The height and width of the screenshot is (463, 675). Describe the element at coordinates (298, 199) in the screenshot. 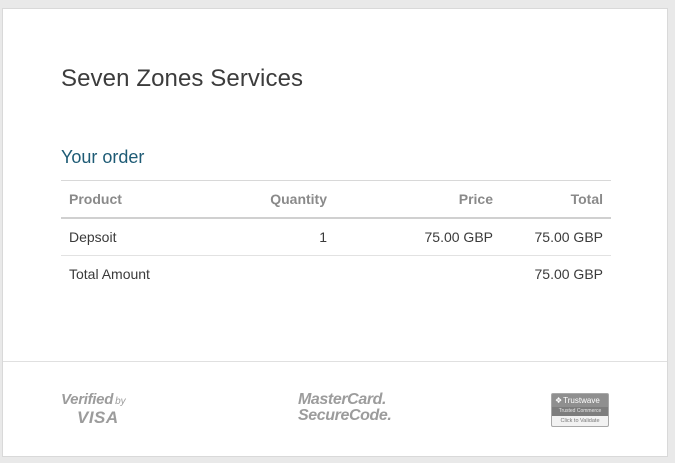

I see `column-header-quantity: Quantity` at that location.